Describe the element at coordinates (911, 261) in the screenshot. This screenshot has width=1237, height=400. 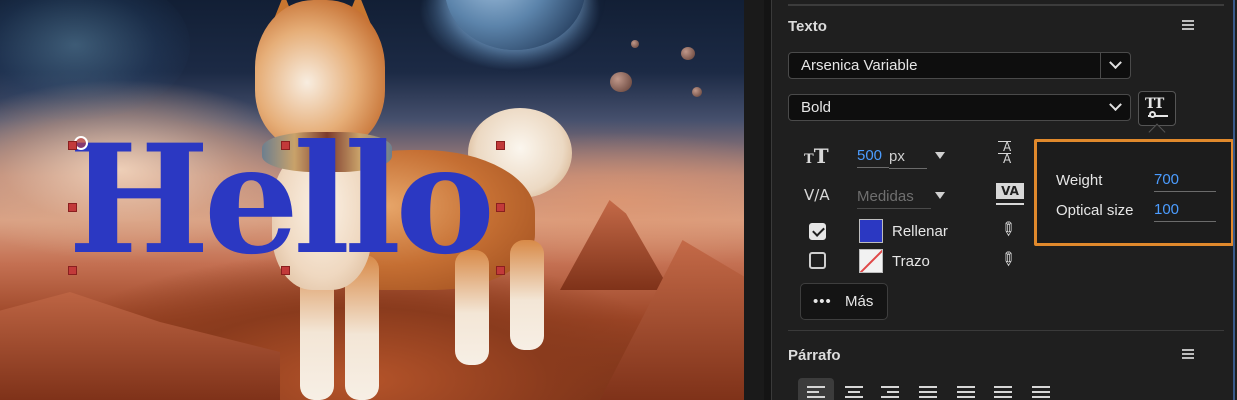
I see `stroke-label: Trazo` at that location.